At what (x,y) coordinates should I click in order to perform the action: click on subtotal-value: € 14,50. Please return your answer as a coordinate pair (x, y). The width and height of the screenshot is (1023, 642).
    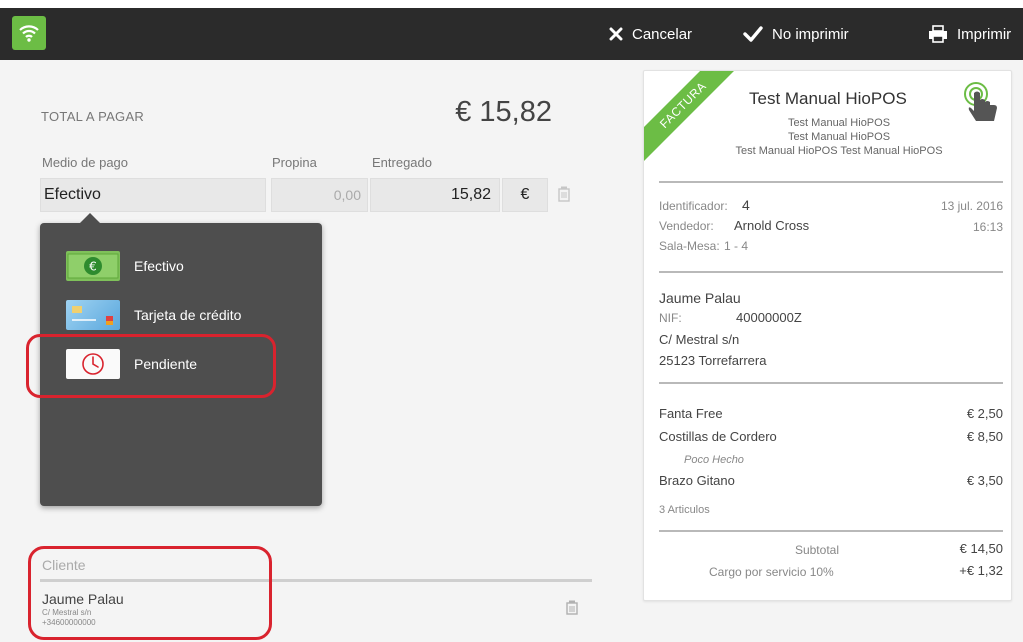
    Looking at the image, I should click on (981, 548).